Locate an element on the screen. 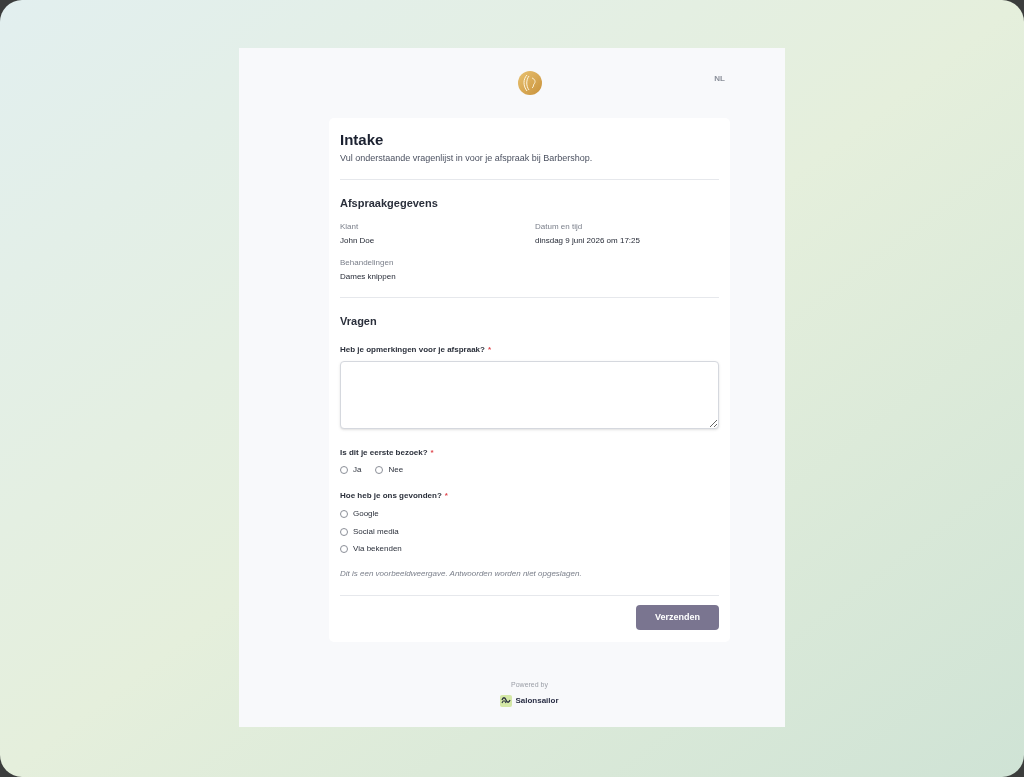 This screenshot has height=777, width=1024. field-value: dinsdag 9 juni 2026 om 17:25 is located at coordinates (588, 241).